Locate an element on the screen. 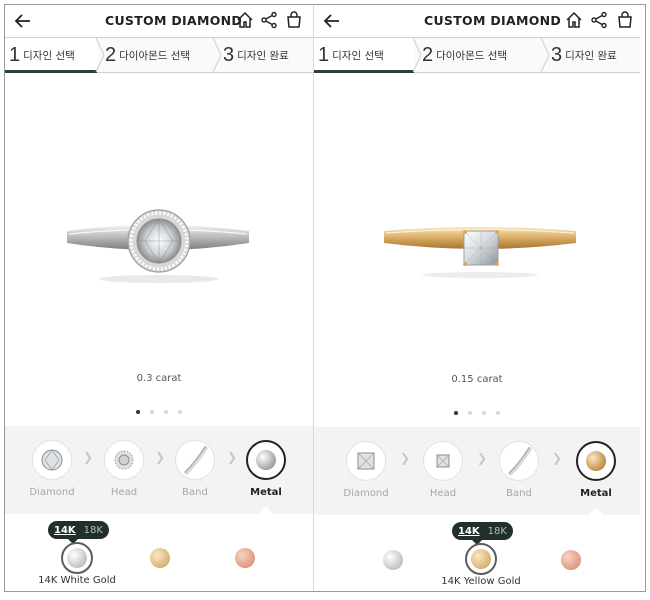 The image size is (650, 600). carat-label: 0.15 carat is located at coordinates (477, 379).